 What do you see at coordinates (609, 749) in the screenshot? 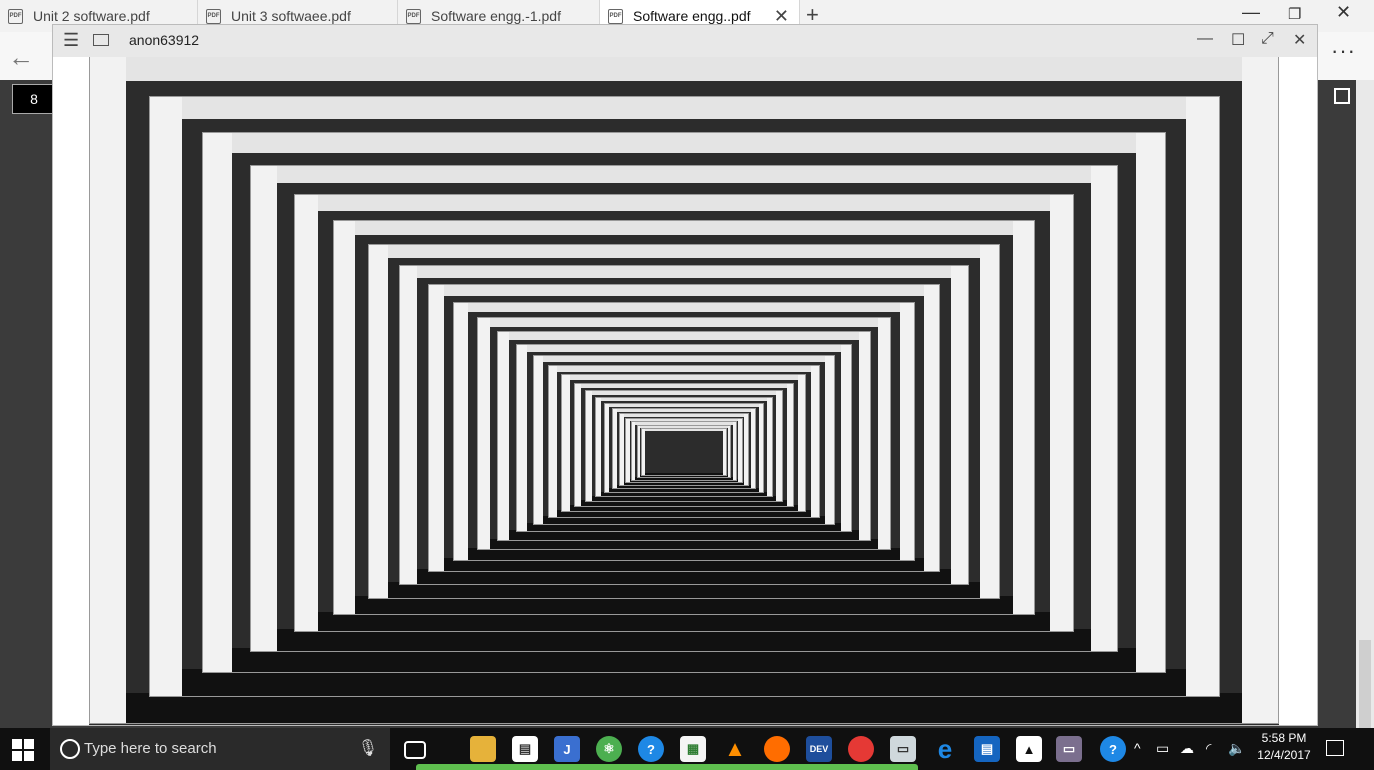
I see `atom-app-icon: ⚛` at bounding box center [609, 749].